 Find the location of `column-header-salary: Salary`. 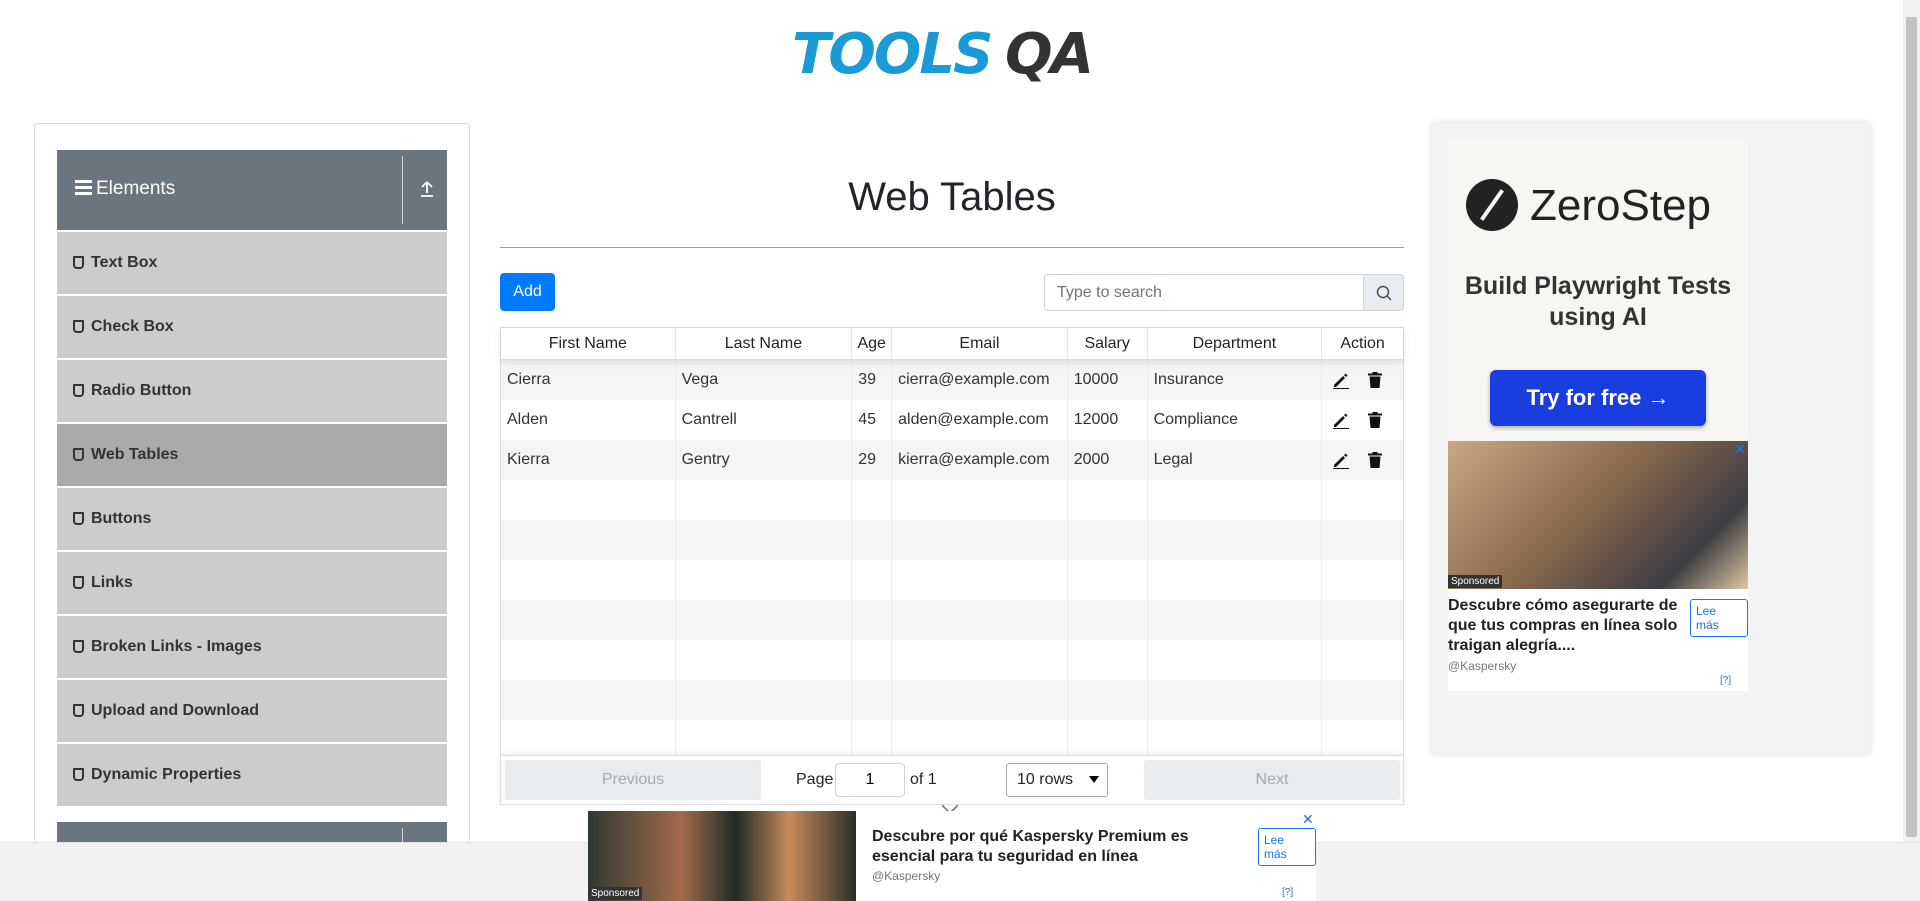

column-header-salary: Salary is located at coordinates (1108, 343).